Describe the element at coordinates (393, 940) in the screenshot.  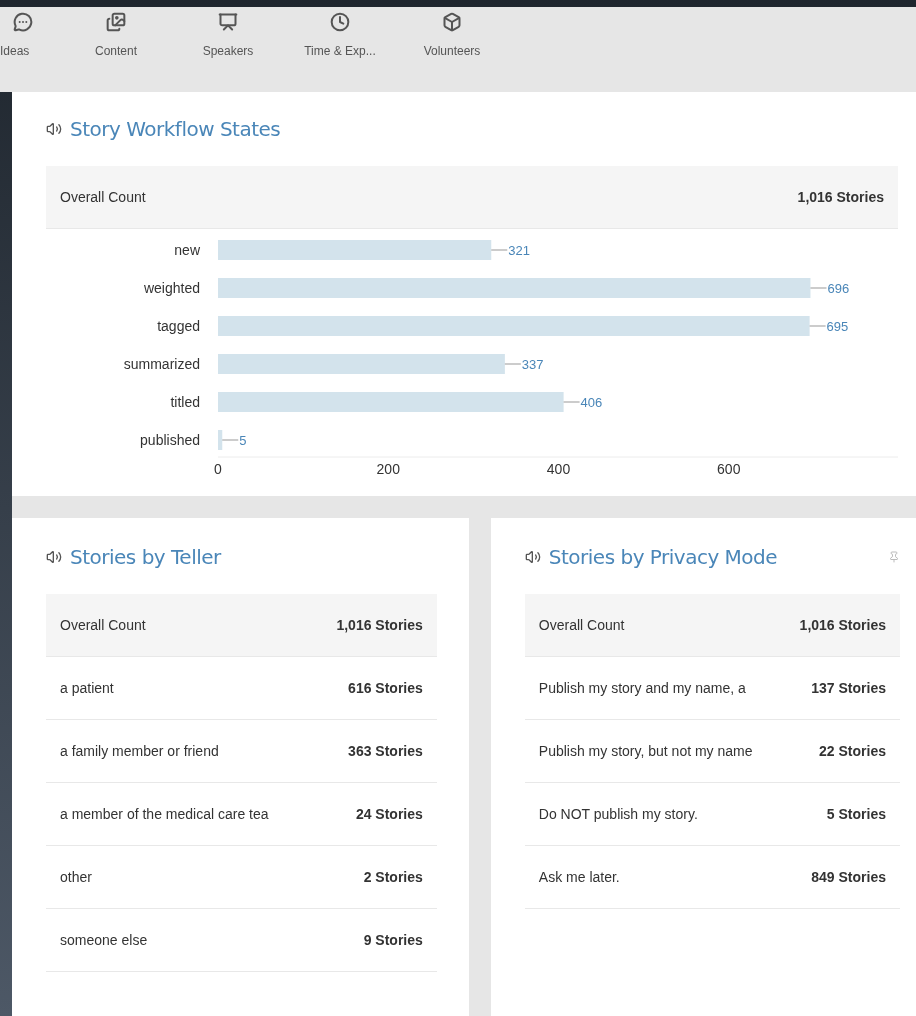
I see `row-value: 9 Stories` at that location.